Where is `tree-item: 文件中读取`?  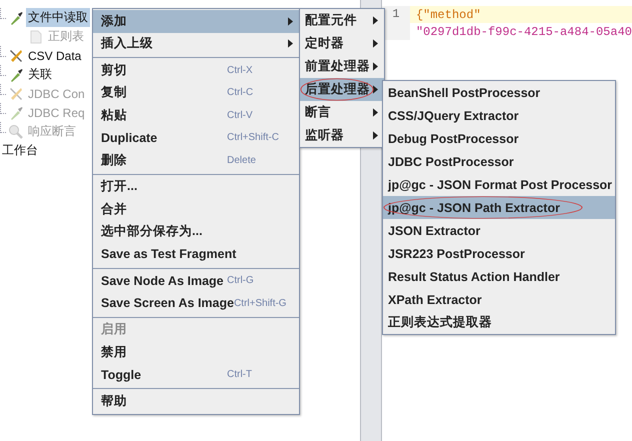
tree-item: 文件中读取 is located at coordinates (58, 17).